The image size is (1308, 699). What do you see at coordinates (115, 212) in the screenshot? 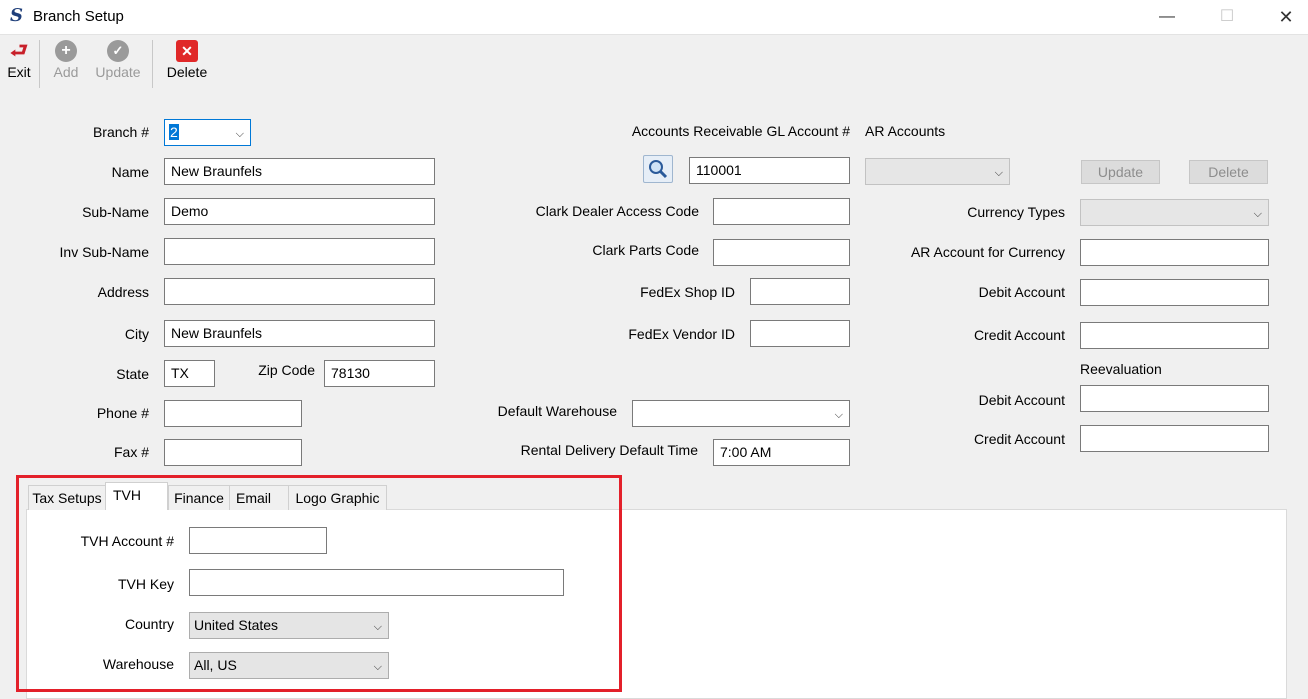
I see `subname-label: Sub-Name` at bounding box center [115, 212].